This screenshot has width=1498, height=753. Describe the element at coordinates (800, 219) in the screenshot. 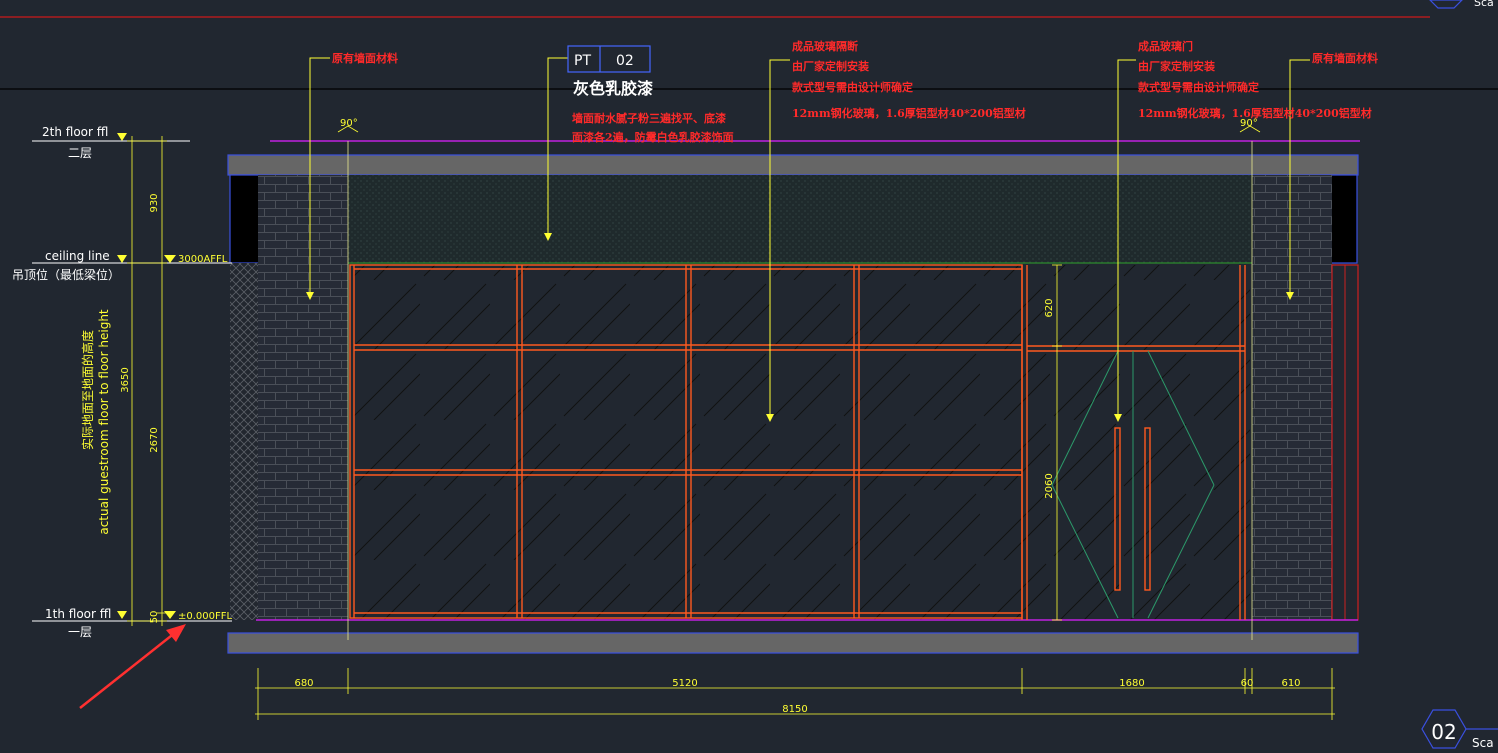

I see `upper-paint-panel` at that location.